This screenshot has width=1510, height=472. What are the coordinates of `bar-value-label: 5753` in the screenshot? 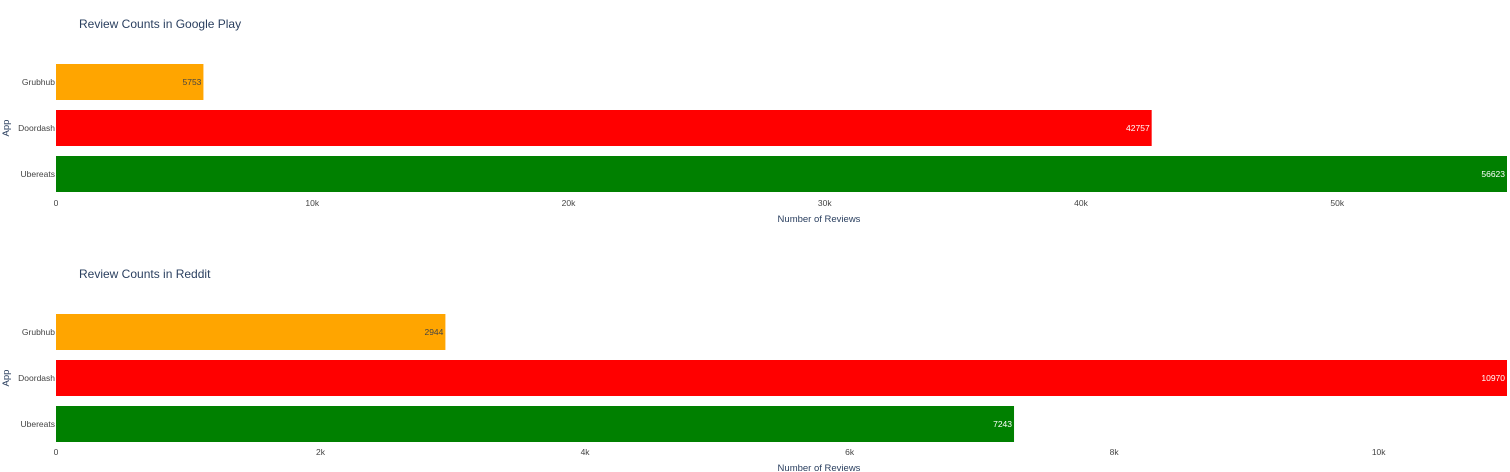 It's located at (192, 82).